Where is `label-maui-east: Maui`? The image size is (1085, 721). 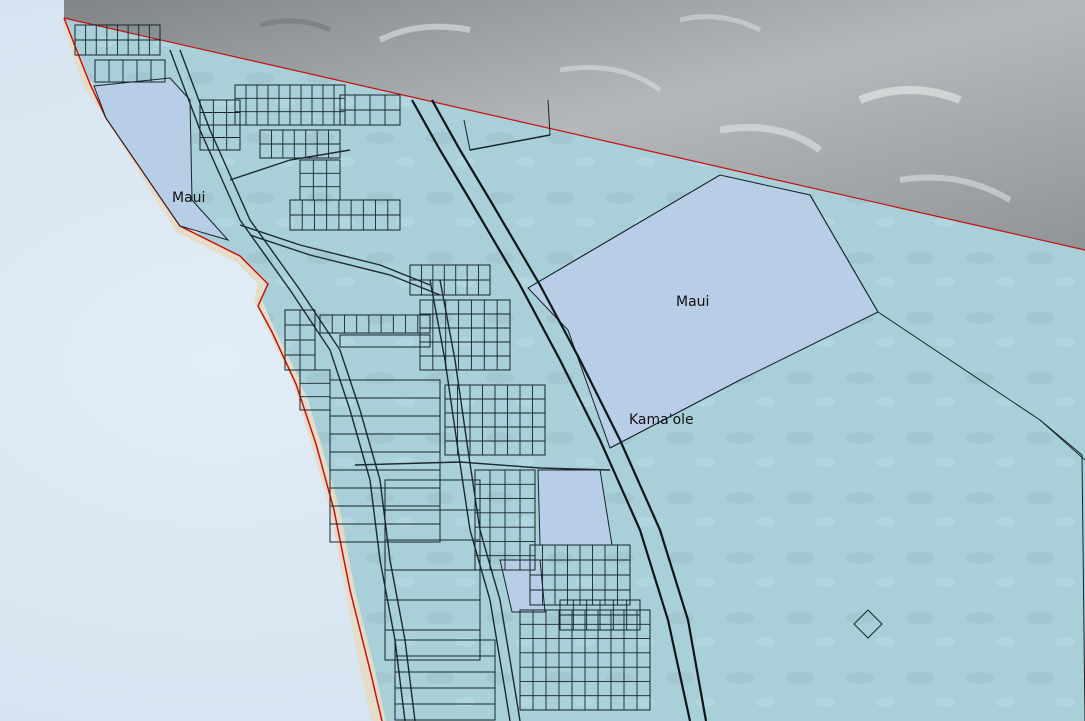 label-maui-east: Maui is located at coordinates (692, 302).